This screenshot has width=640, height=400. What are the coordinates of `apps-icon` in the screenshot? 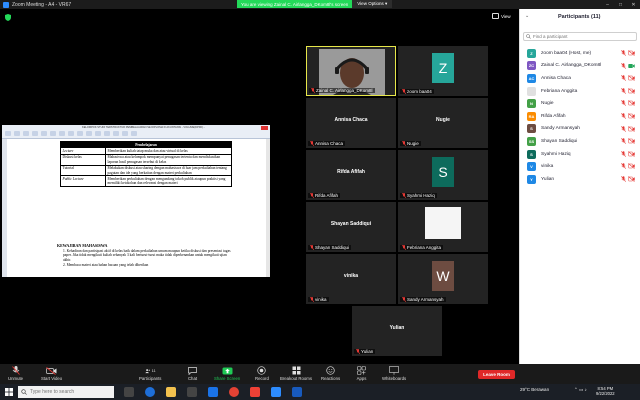 It's located at (361, 370).